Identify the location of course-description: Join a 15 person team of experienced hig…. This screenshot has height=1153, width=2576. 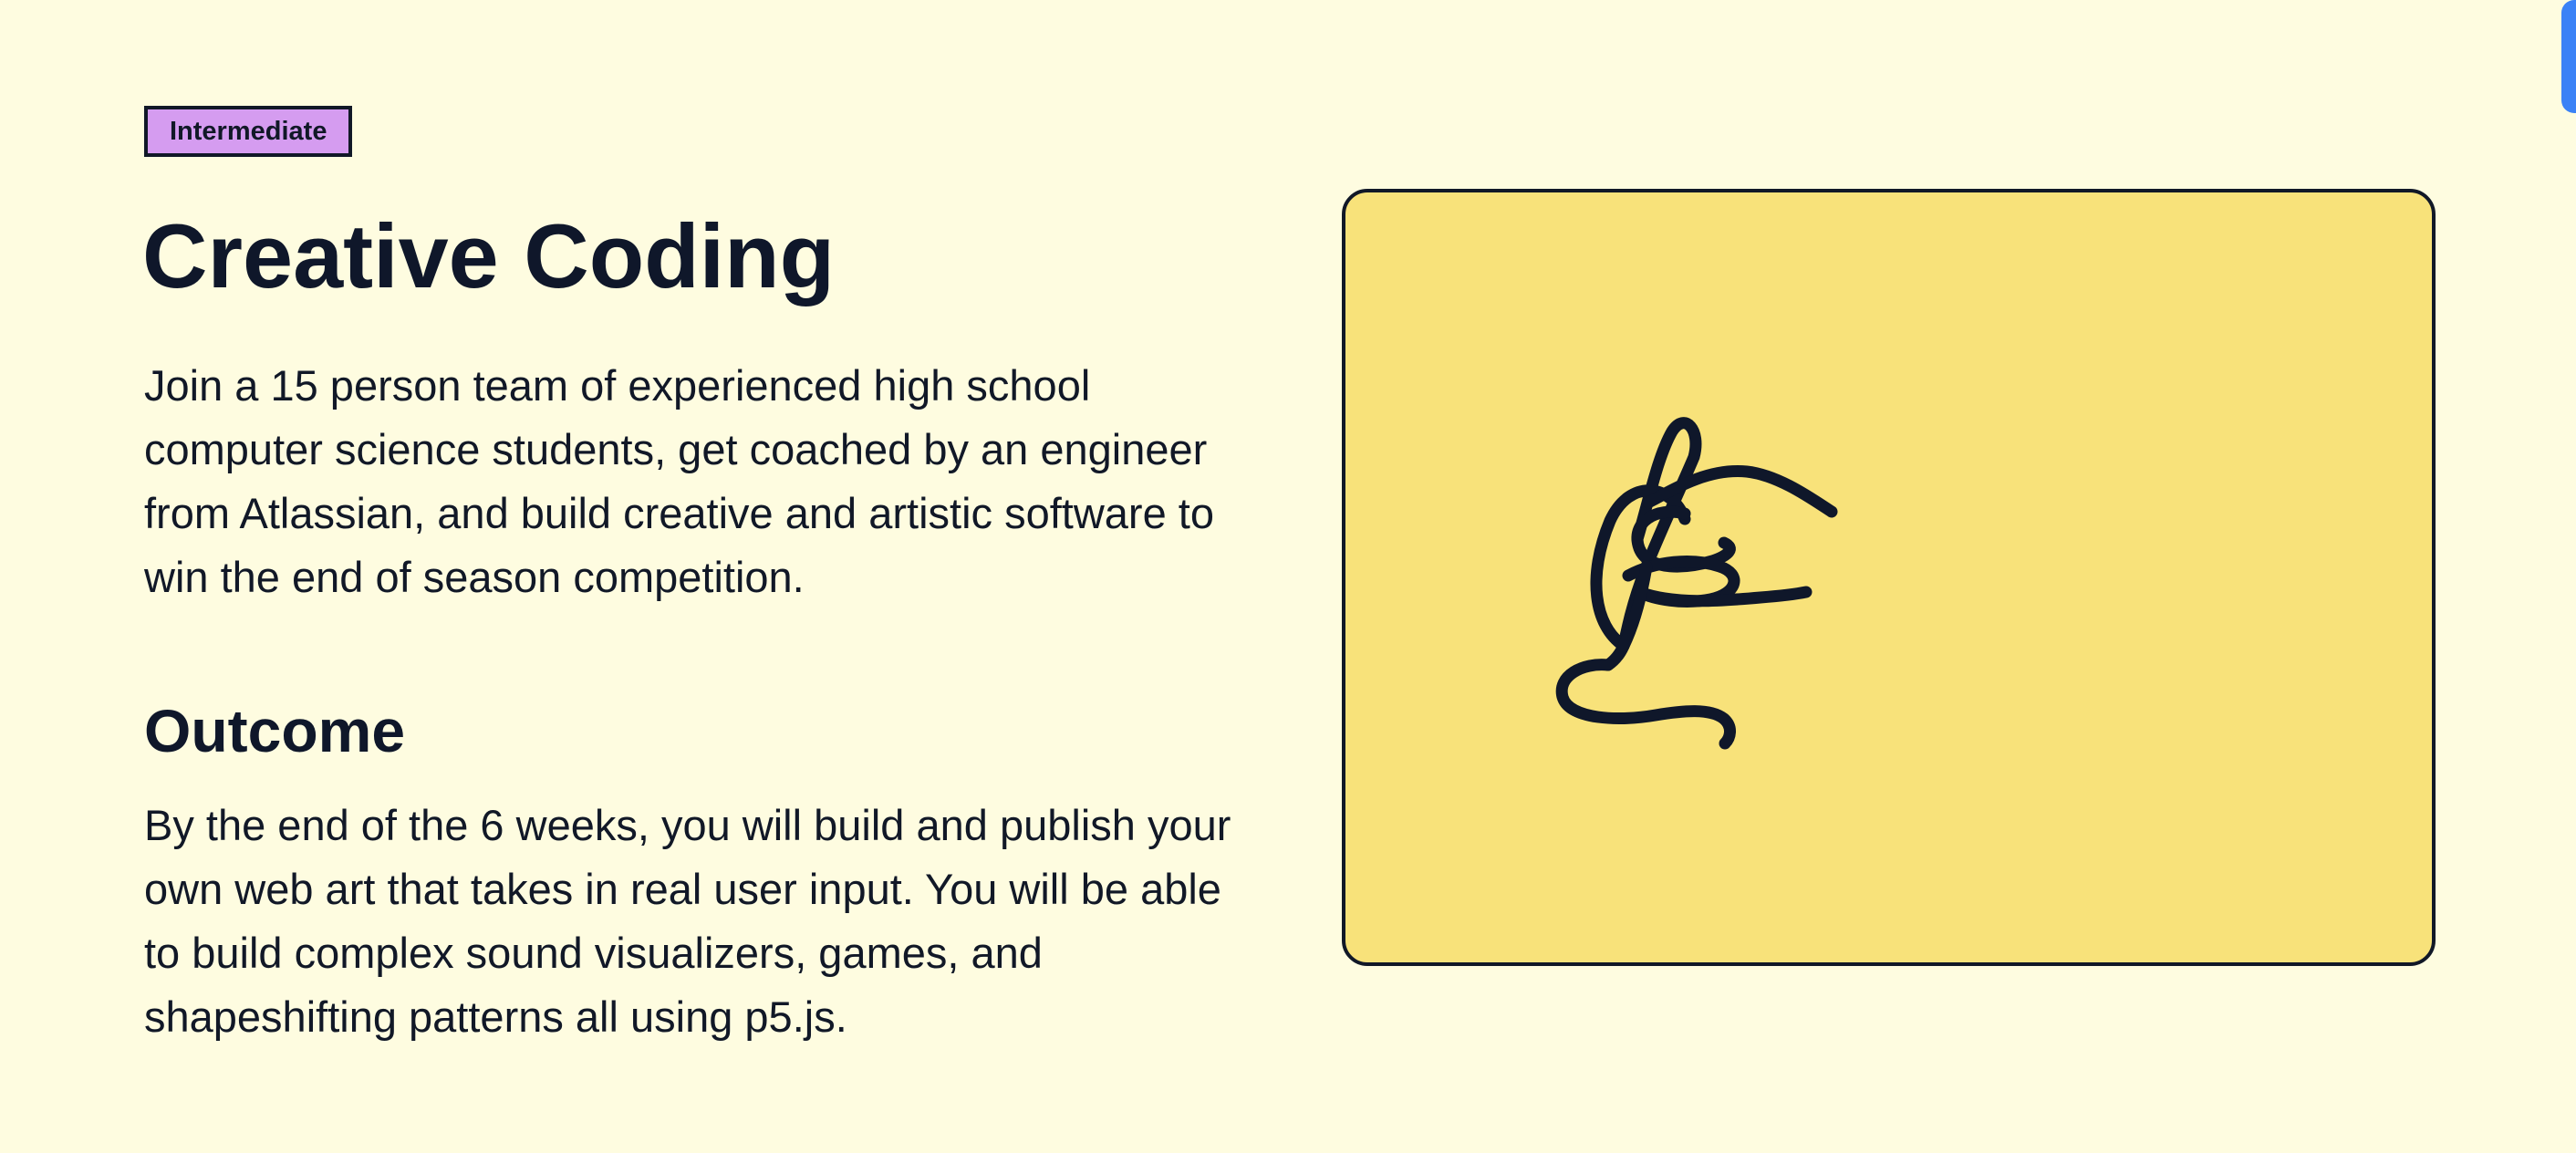
(679, 481).